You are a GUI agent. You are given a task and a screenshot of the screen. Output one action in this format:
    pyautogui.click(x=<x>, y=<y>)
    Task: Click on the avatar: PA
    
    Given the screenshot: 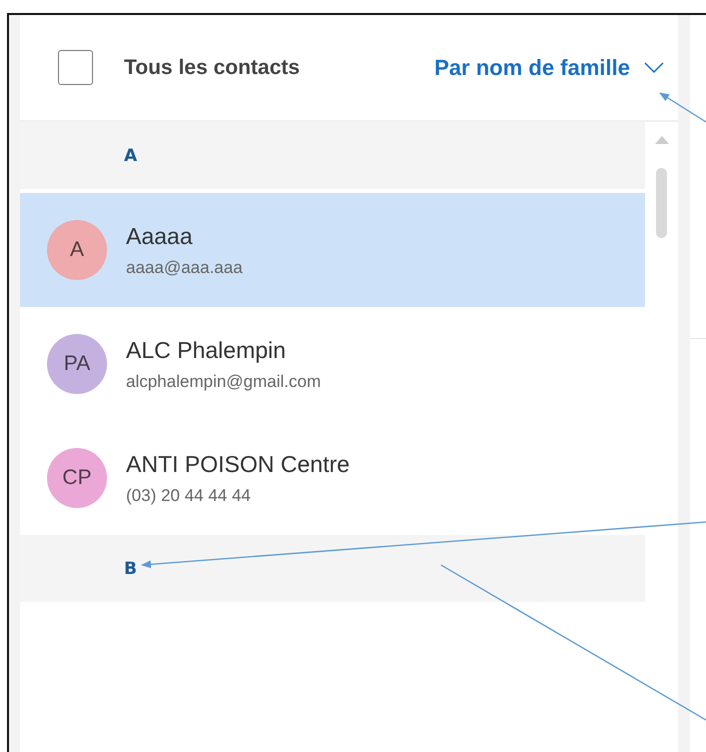 What is the action you would take?
    pyautogui.click(x=77, y=364)
    